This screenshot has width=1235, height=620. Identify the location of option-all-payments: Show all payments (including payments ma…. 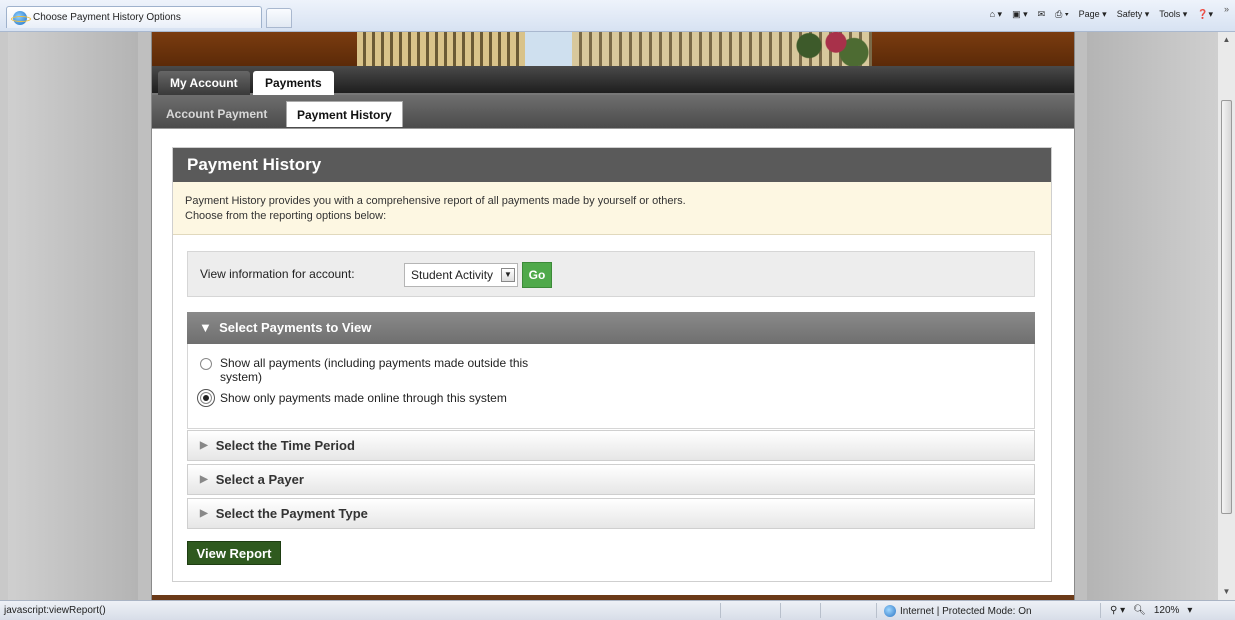
(370, 370).